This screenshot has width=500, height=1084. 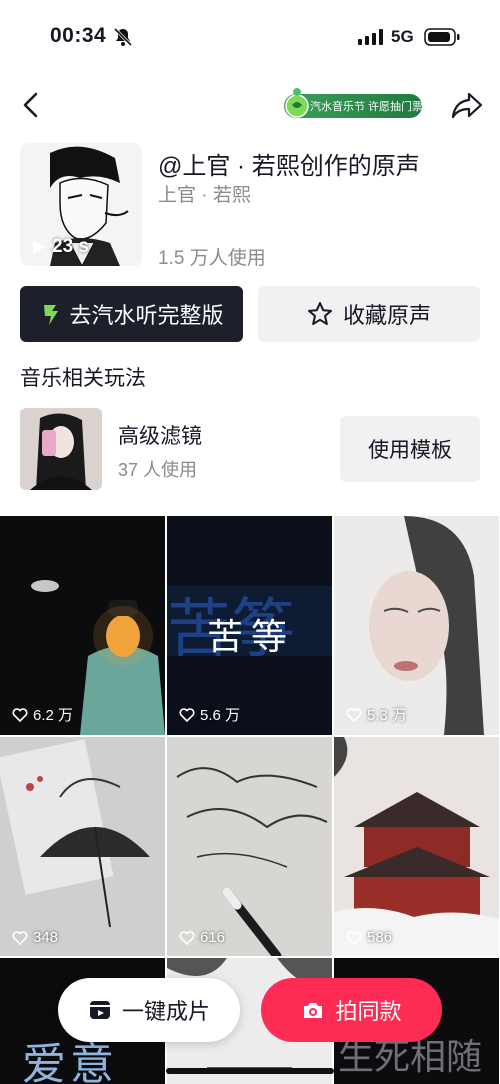 I want to click on like-count: 348, so click(x=35, y=937).